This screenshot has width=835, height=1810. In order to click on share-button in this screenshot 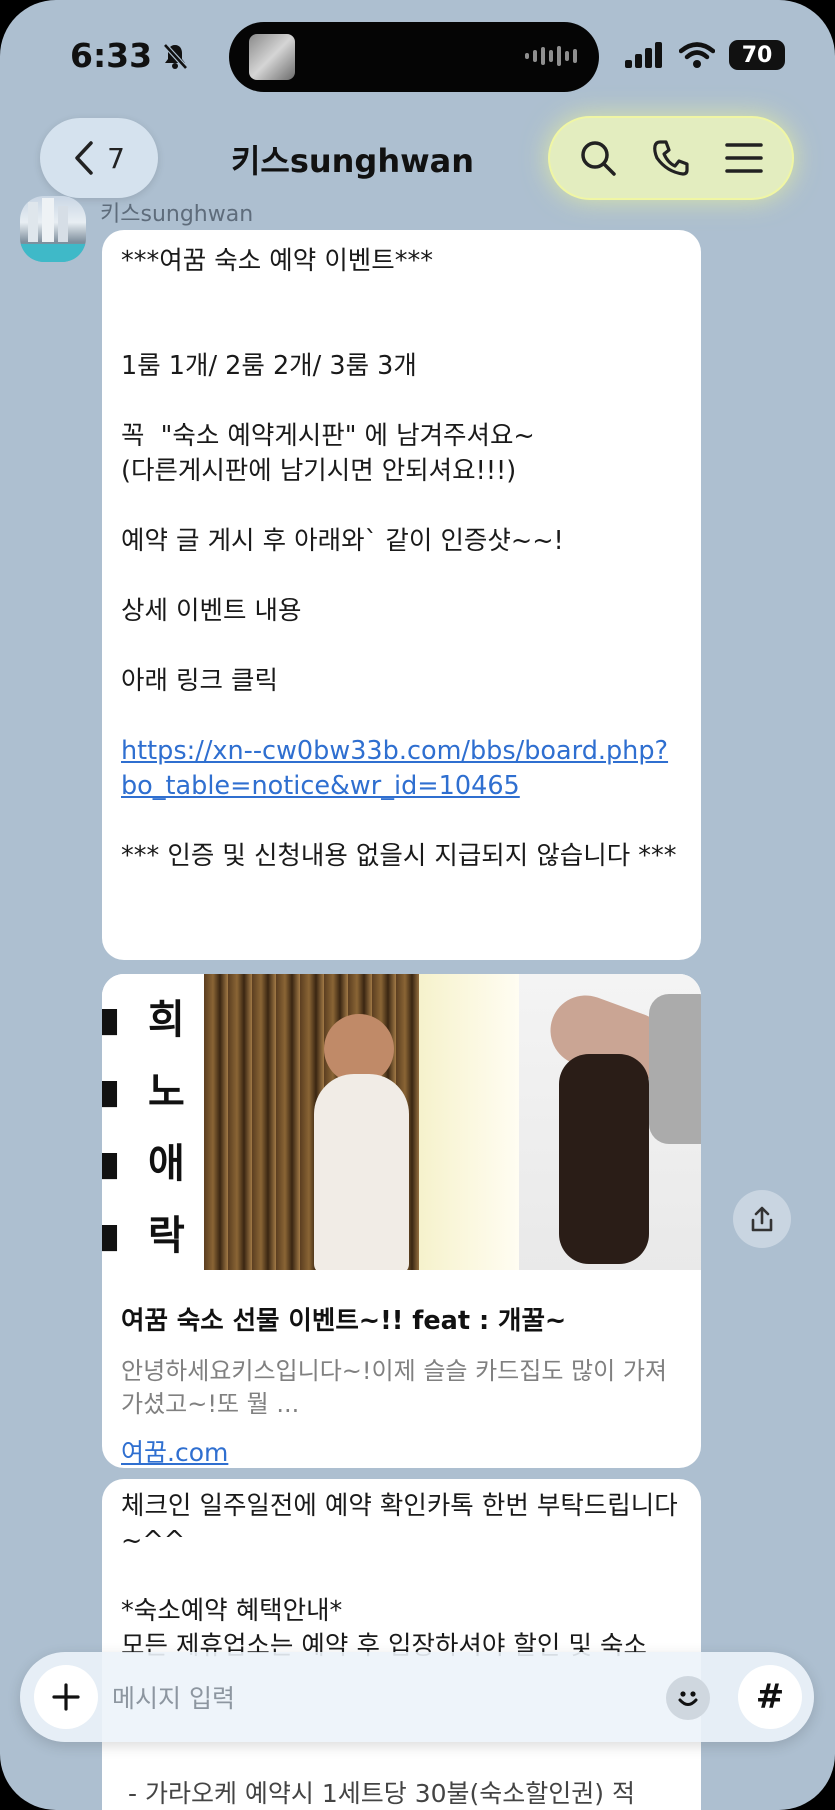, I will do `click(762, 1219)`.